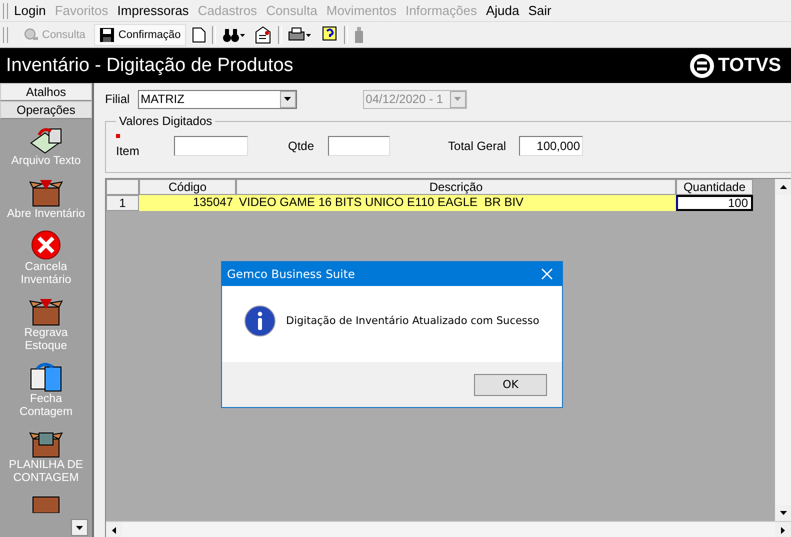 Image resolution: width=791 pixels, height=537 pixels. I want to click on horizontal-scrollbar, so click(448, 529).